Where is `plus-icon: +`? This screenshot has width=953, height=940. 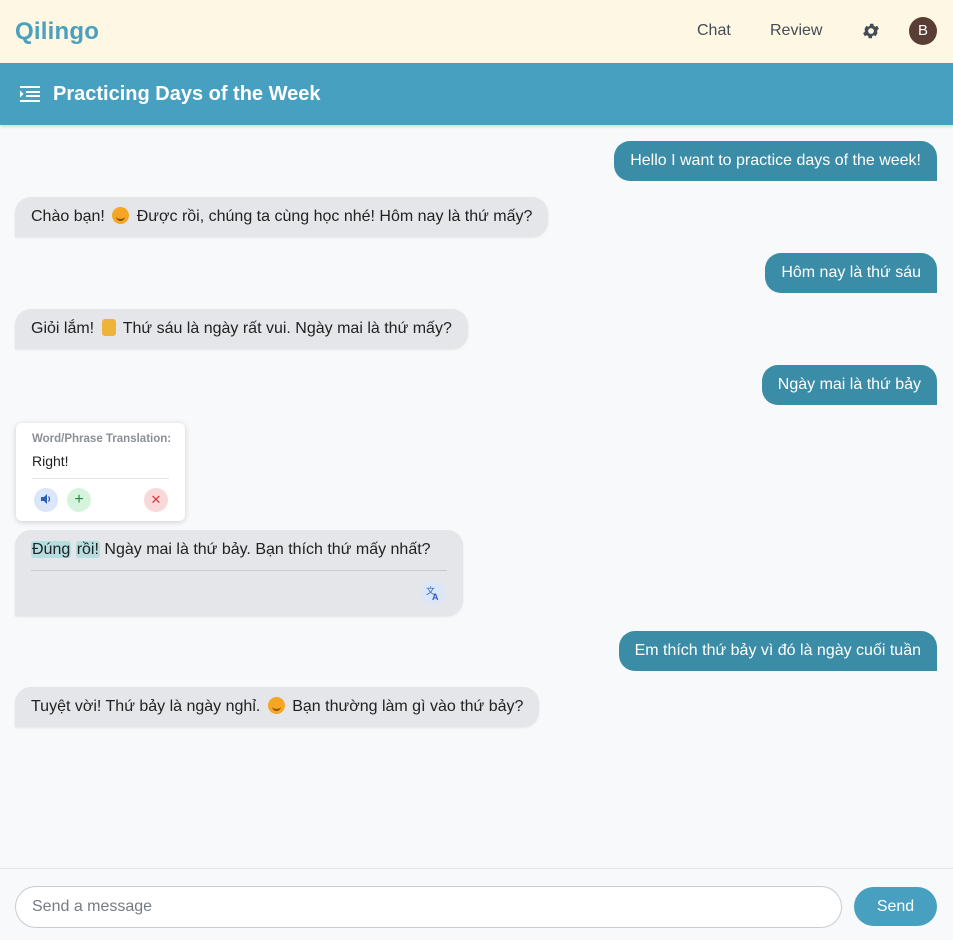
plus-icon: + is located at coordinates (79, 500).